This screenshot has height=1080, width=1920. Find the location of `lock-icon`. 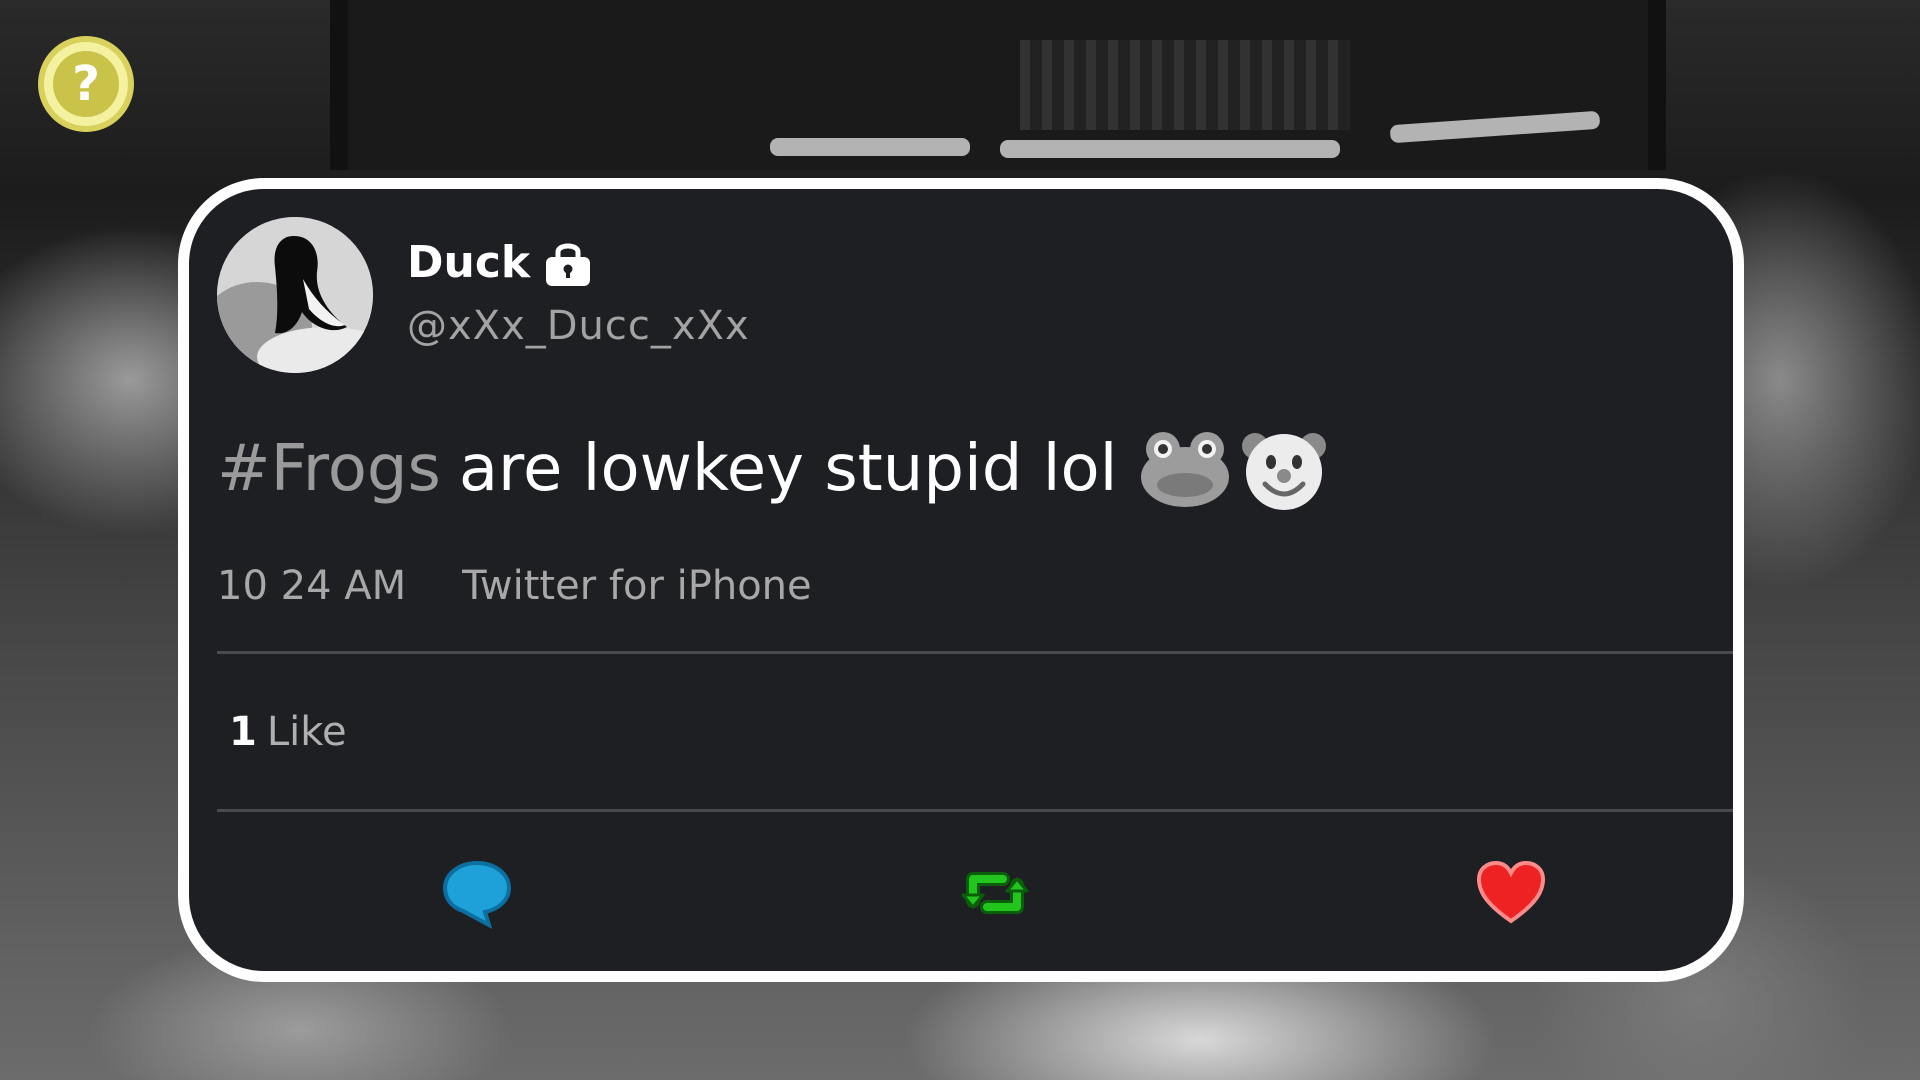

lock-icon is located at coordinates (568, 264).